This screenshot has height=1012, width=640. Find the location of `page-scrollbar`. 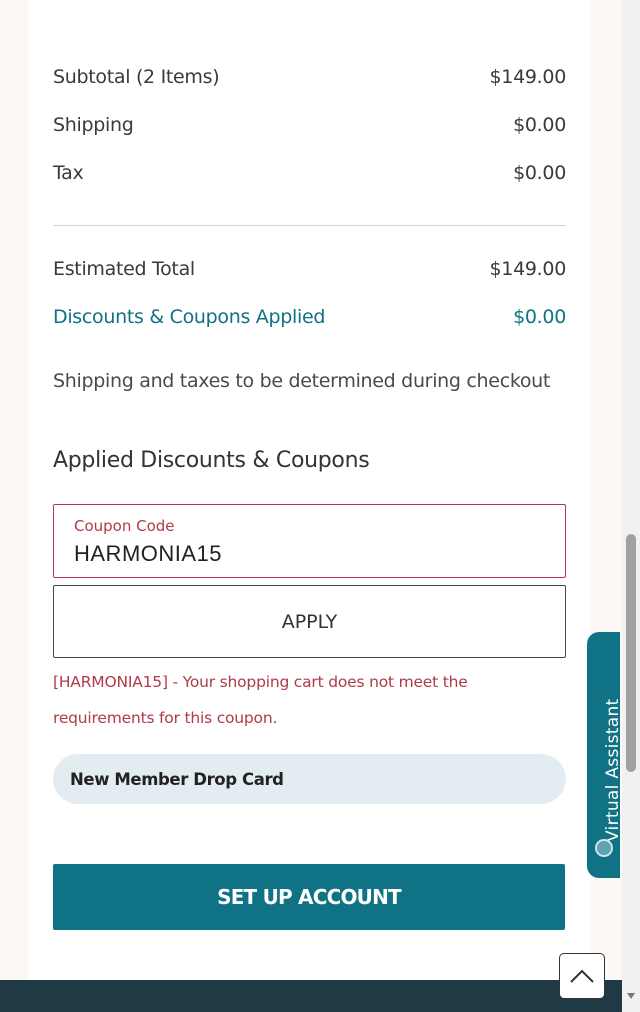

page-scrollbar is located at coordinates (631, 506).